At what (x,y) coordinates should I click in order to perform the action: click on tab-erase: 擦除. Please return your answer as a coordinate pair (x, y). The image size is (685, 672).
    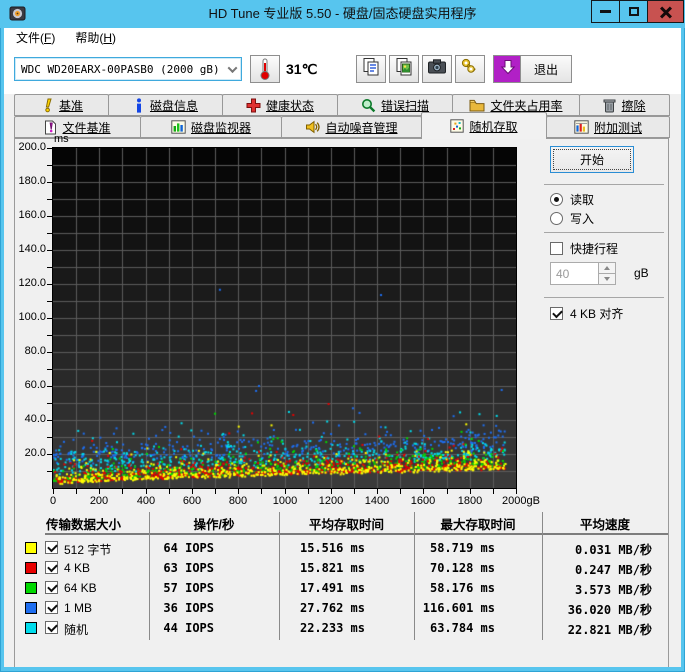
    Looking at the image, I should click on (624, 105).